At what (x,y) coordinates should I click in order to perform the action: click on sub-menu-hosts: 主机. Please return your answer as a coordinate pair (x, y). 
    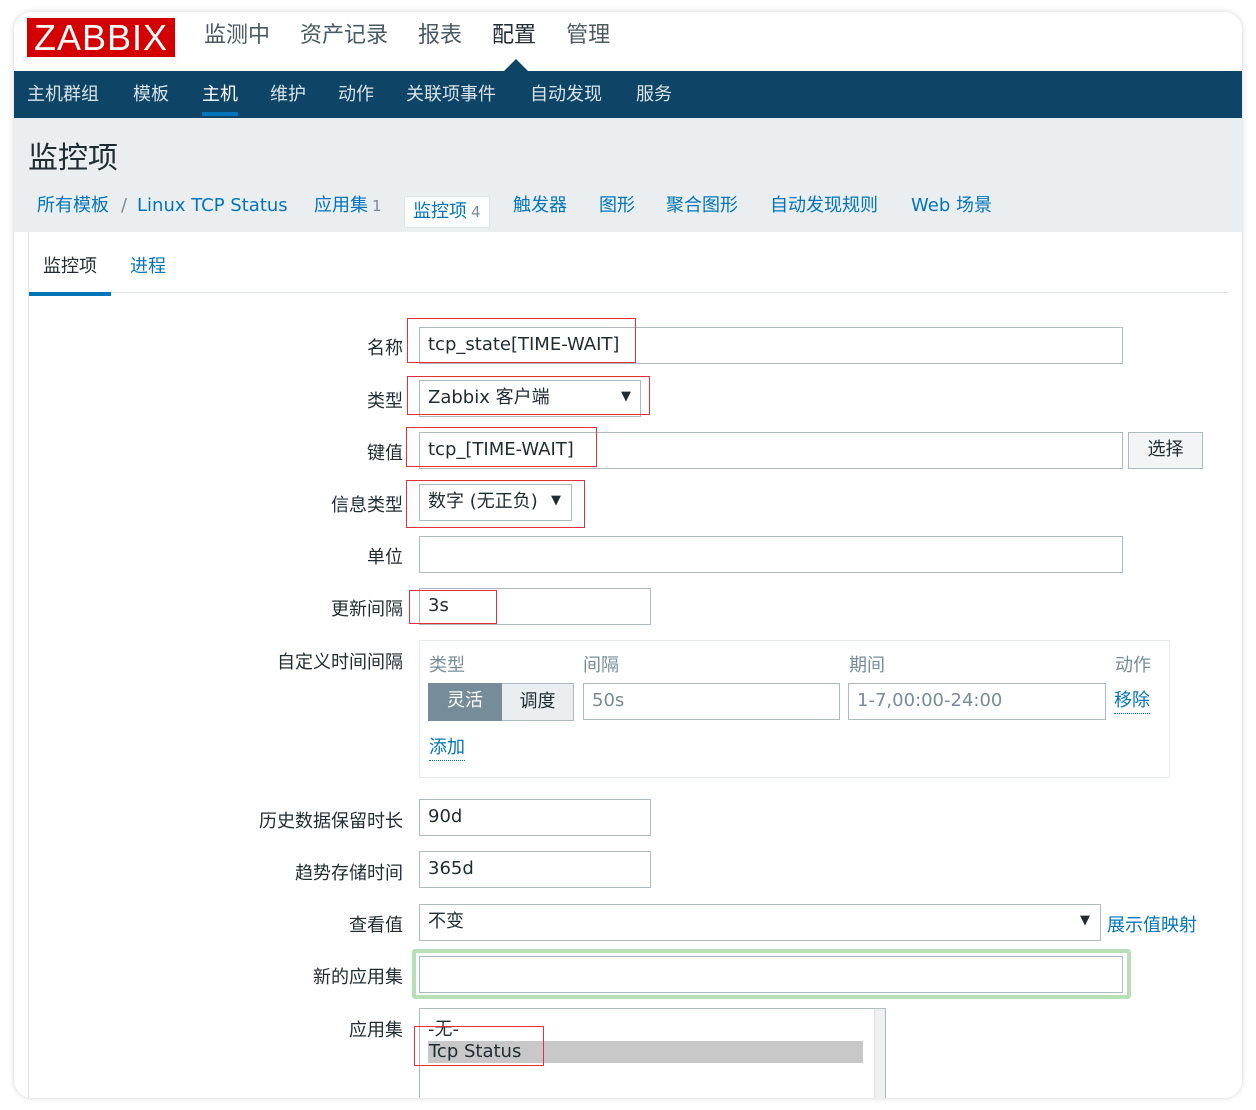
    Looking at the image, I should click on (220, 94).